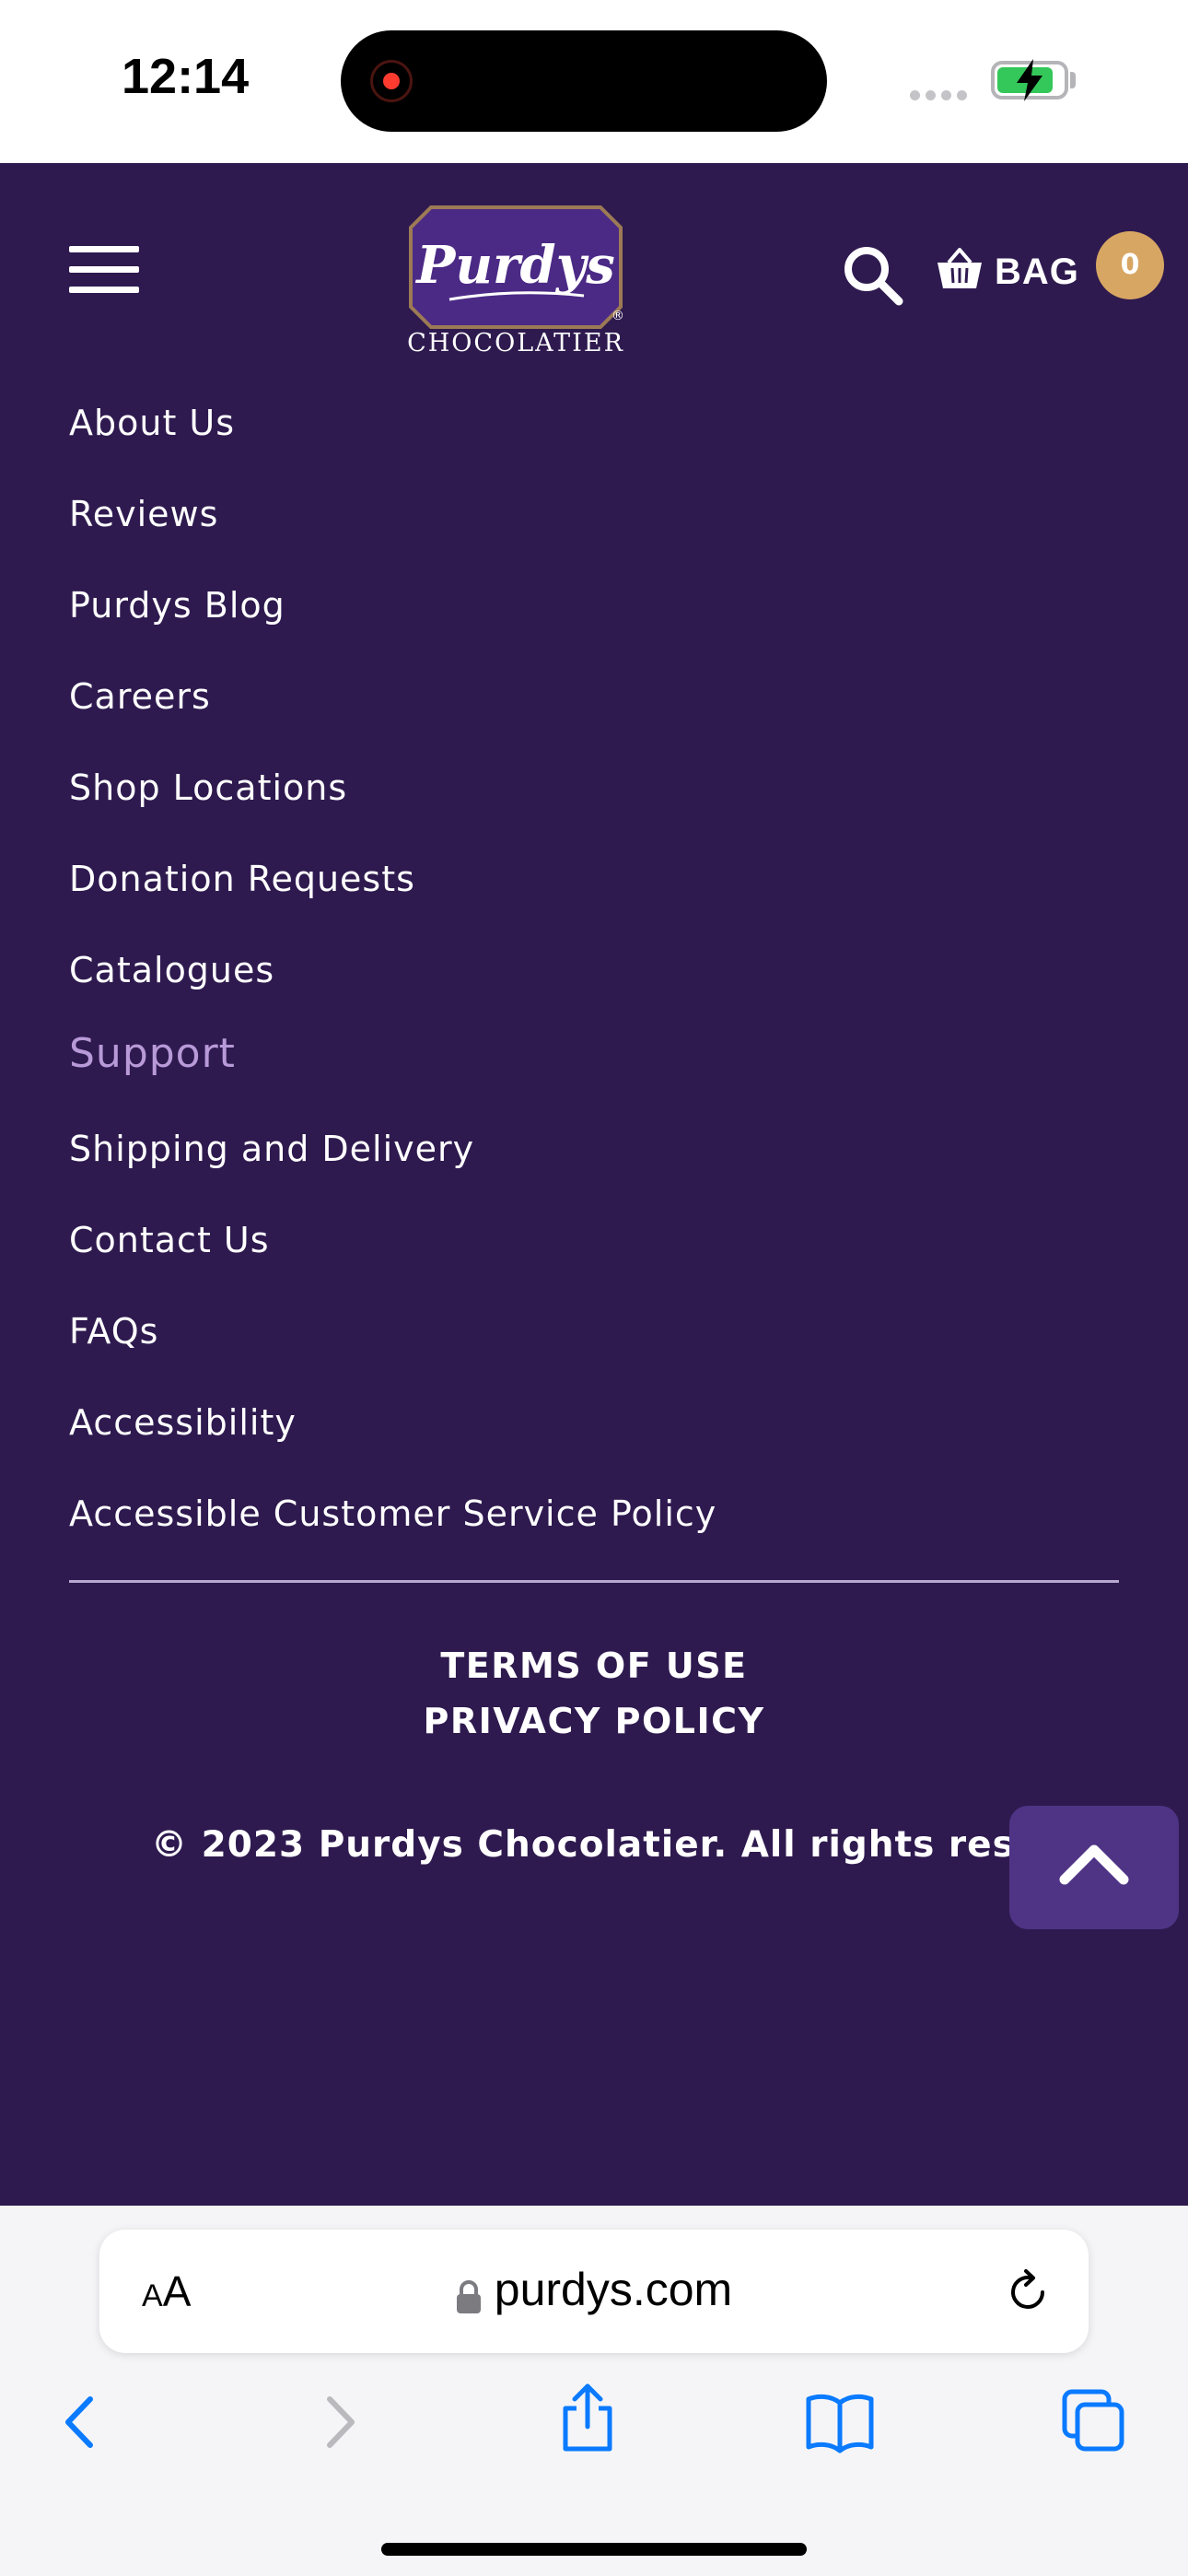  Describe the element at coordinates (113, 1331) in the screenshot. I see `footer-link-faqs: FAQs` at that location.